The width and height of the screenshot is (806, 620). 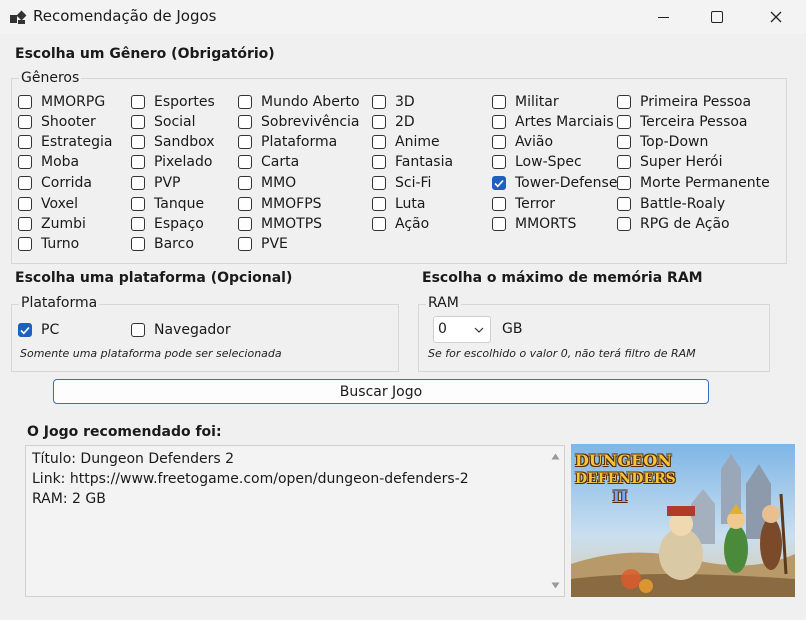 I want to click on genre-checkbox-anime: Anime, so click(x=406, y=142).